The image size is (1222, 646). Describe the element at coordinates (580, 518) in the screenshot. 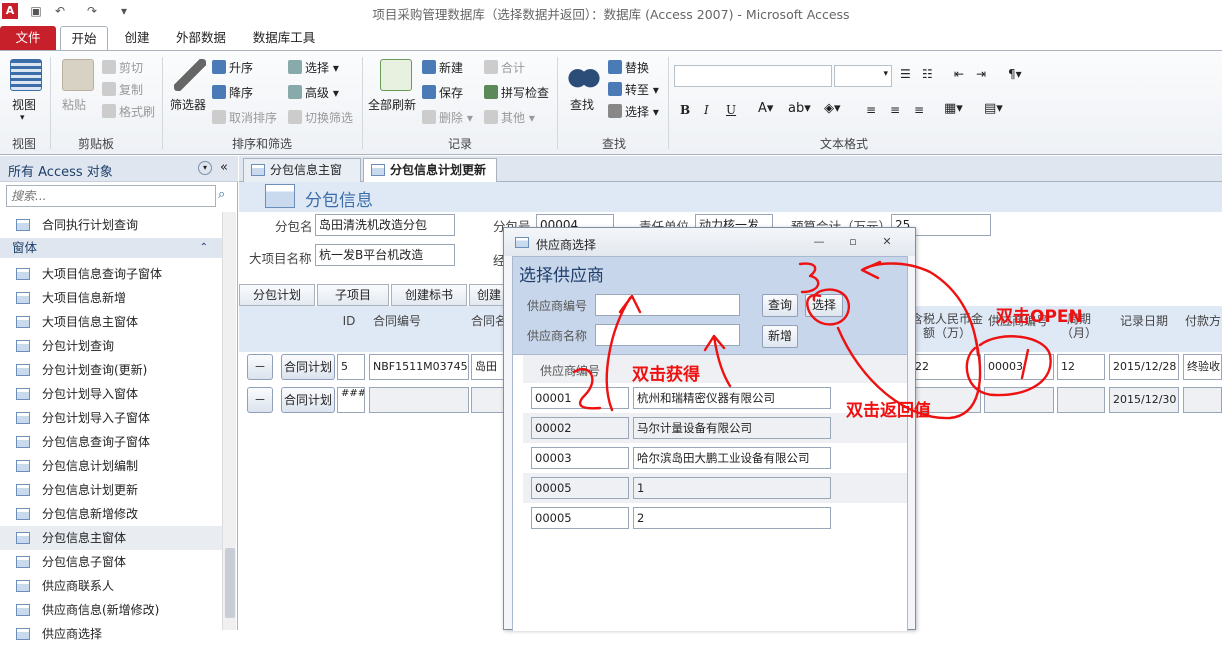

I see `supplier-no-cell: 00005` at that location.